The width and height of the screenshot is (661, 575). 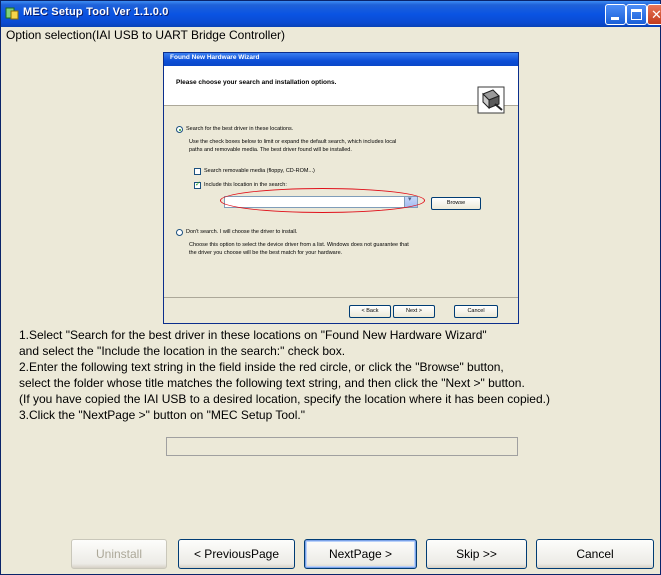 I want to click on wizard-back-button: < Back, so click(x=370, y=311).